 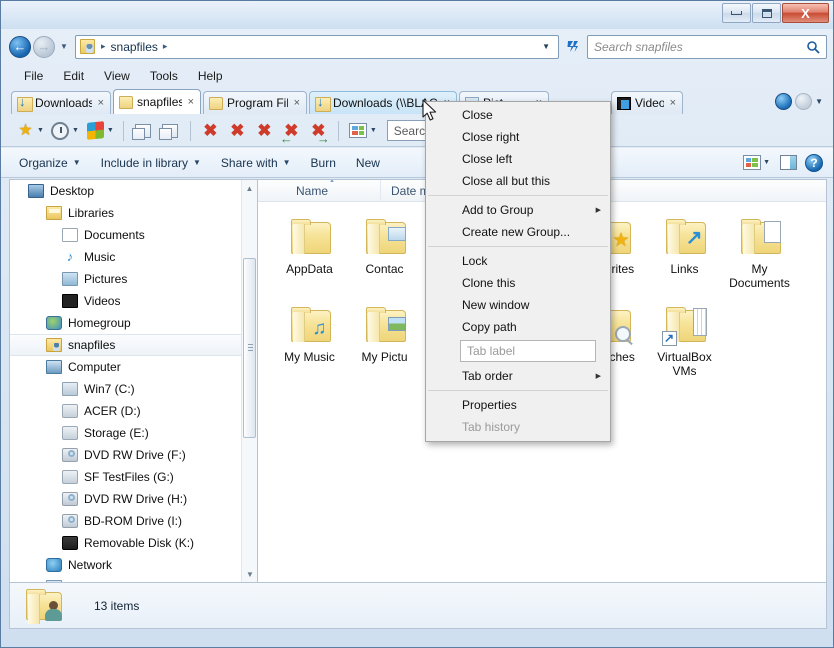 I want to click on breadcrumb-snapfiles: snapfiles, so click(x=134, y=47).